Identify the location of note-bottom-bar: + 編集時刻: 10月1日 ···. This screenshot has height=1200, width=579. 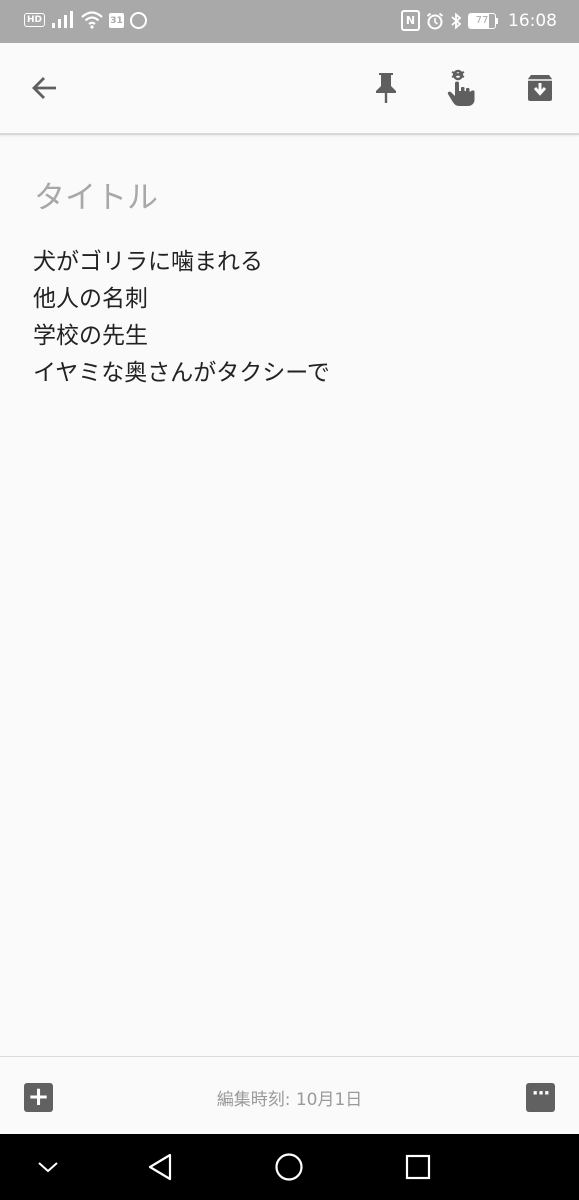
(289, 1095).